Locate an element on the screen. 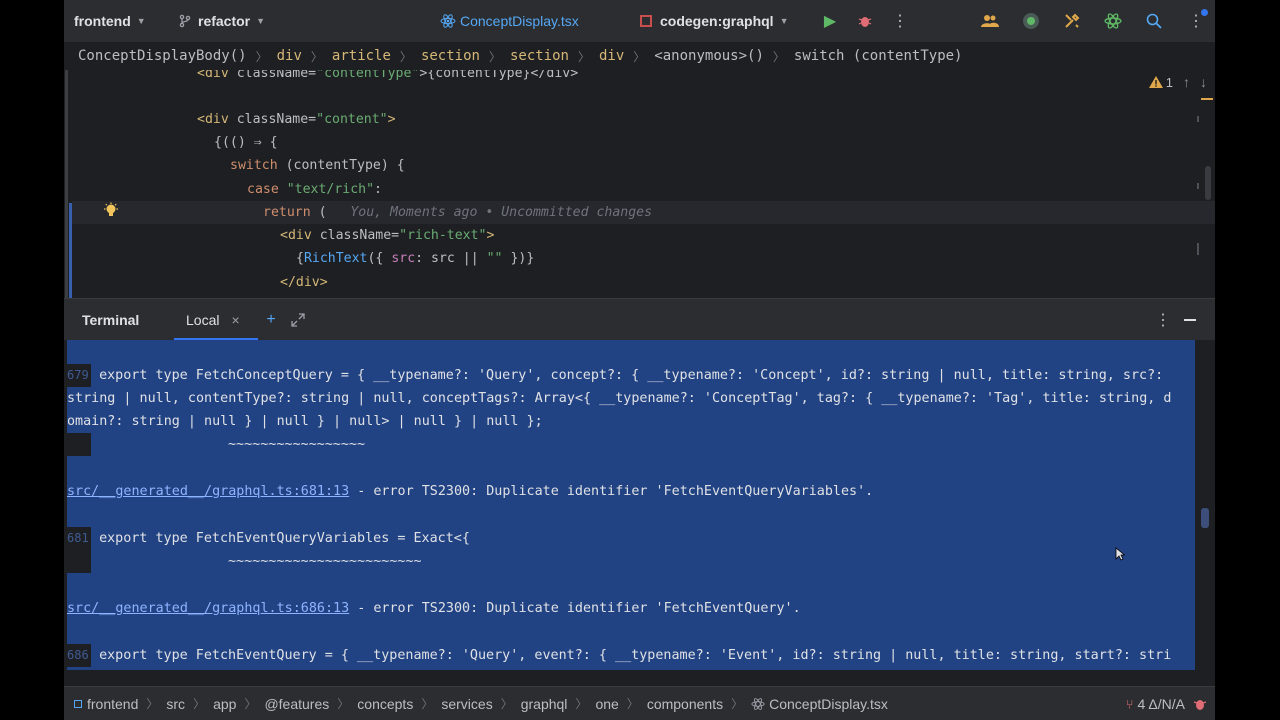 The height and width of the screenshot is (720, 1280). npm-icon is located at coordinates (646, 21).